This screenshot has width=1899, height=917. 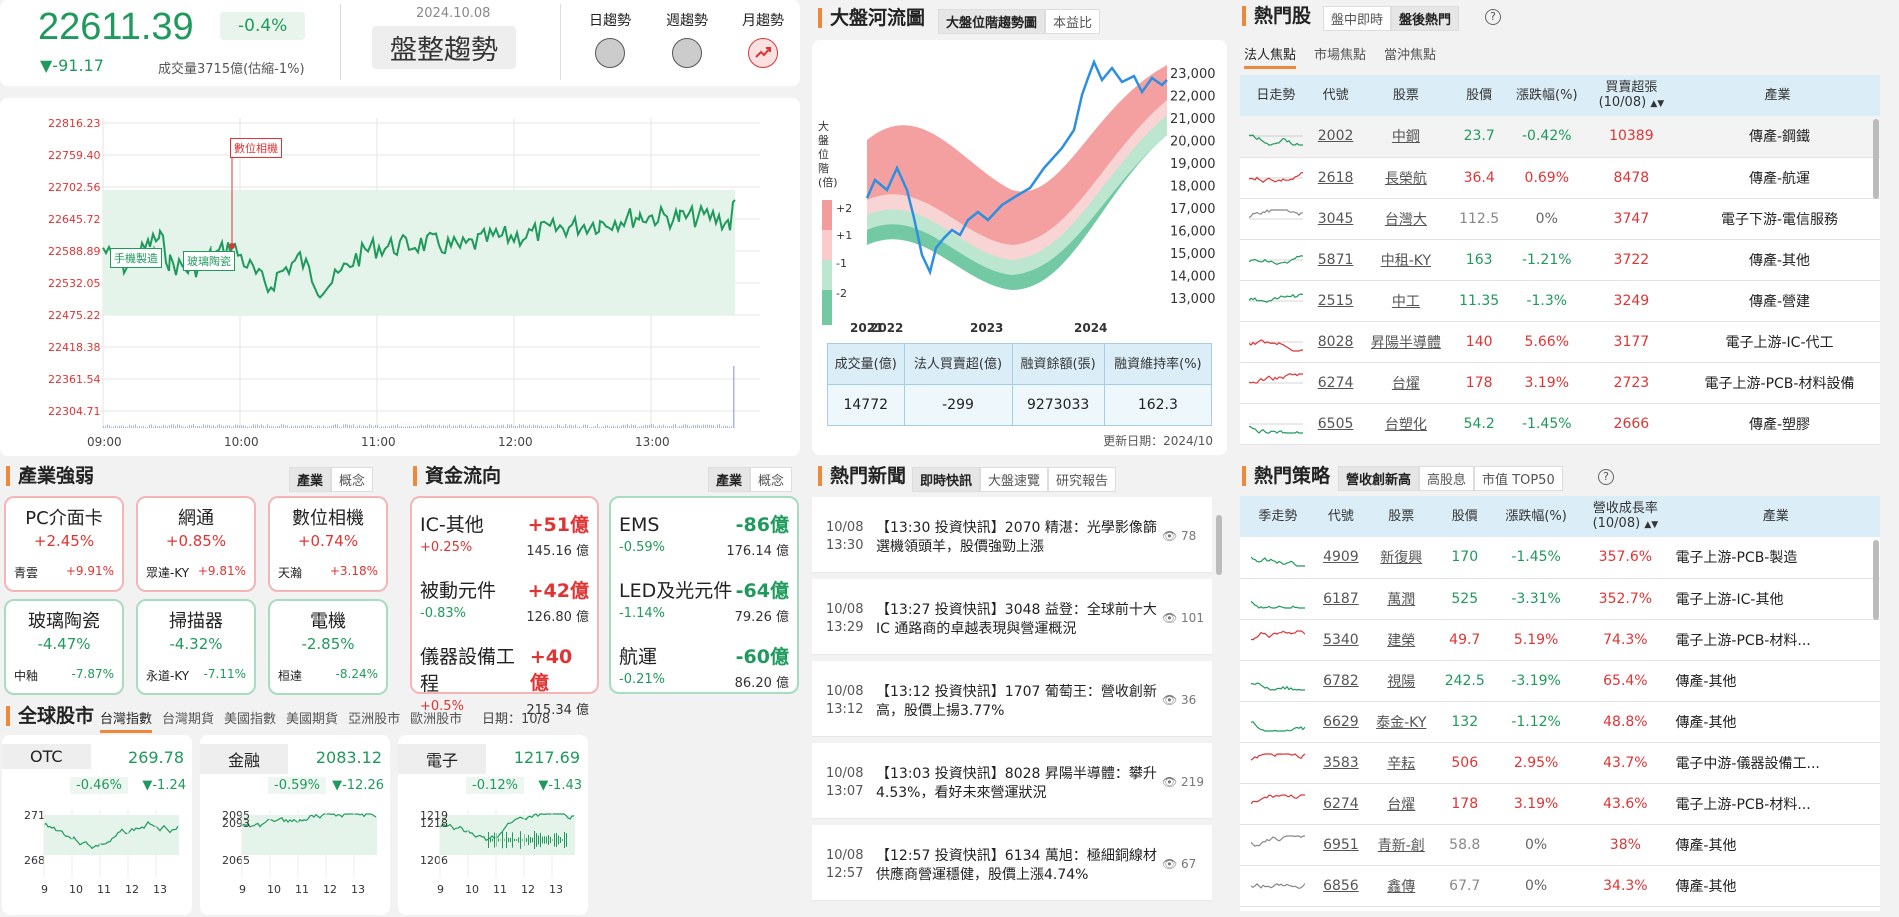 I want to click on tab-news-live: 即時快訊, so click(x=946, y=479).